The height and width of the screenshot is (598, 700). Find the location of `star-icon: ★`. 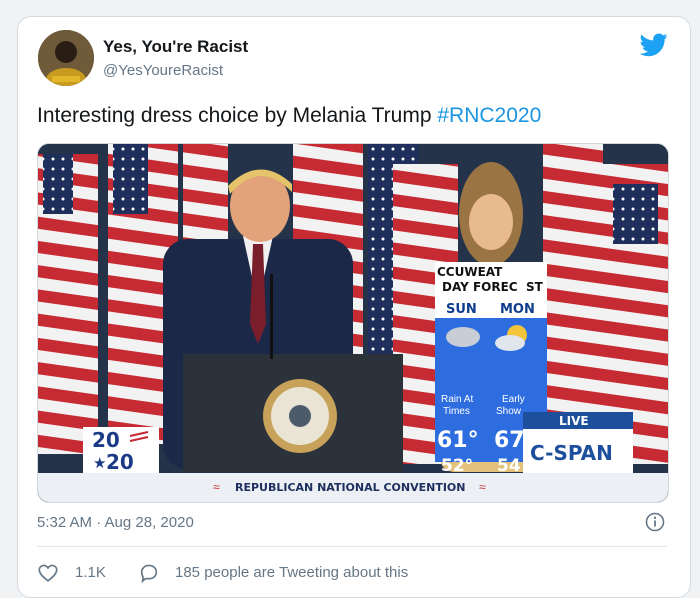

star-icon: ★ is located at coordinates (99, 463).